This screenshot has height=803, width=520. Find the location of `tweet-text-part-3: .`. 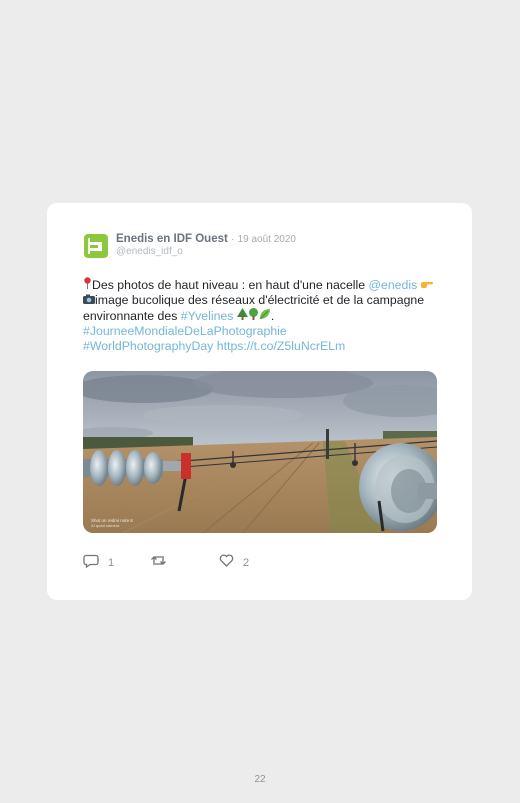

tweet-text-part-3: . is located at coordinates (272, 316).